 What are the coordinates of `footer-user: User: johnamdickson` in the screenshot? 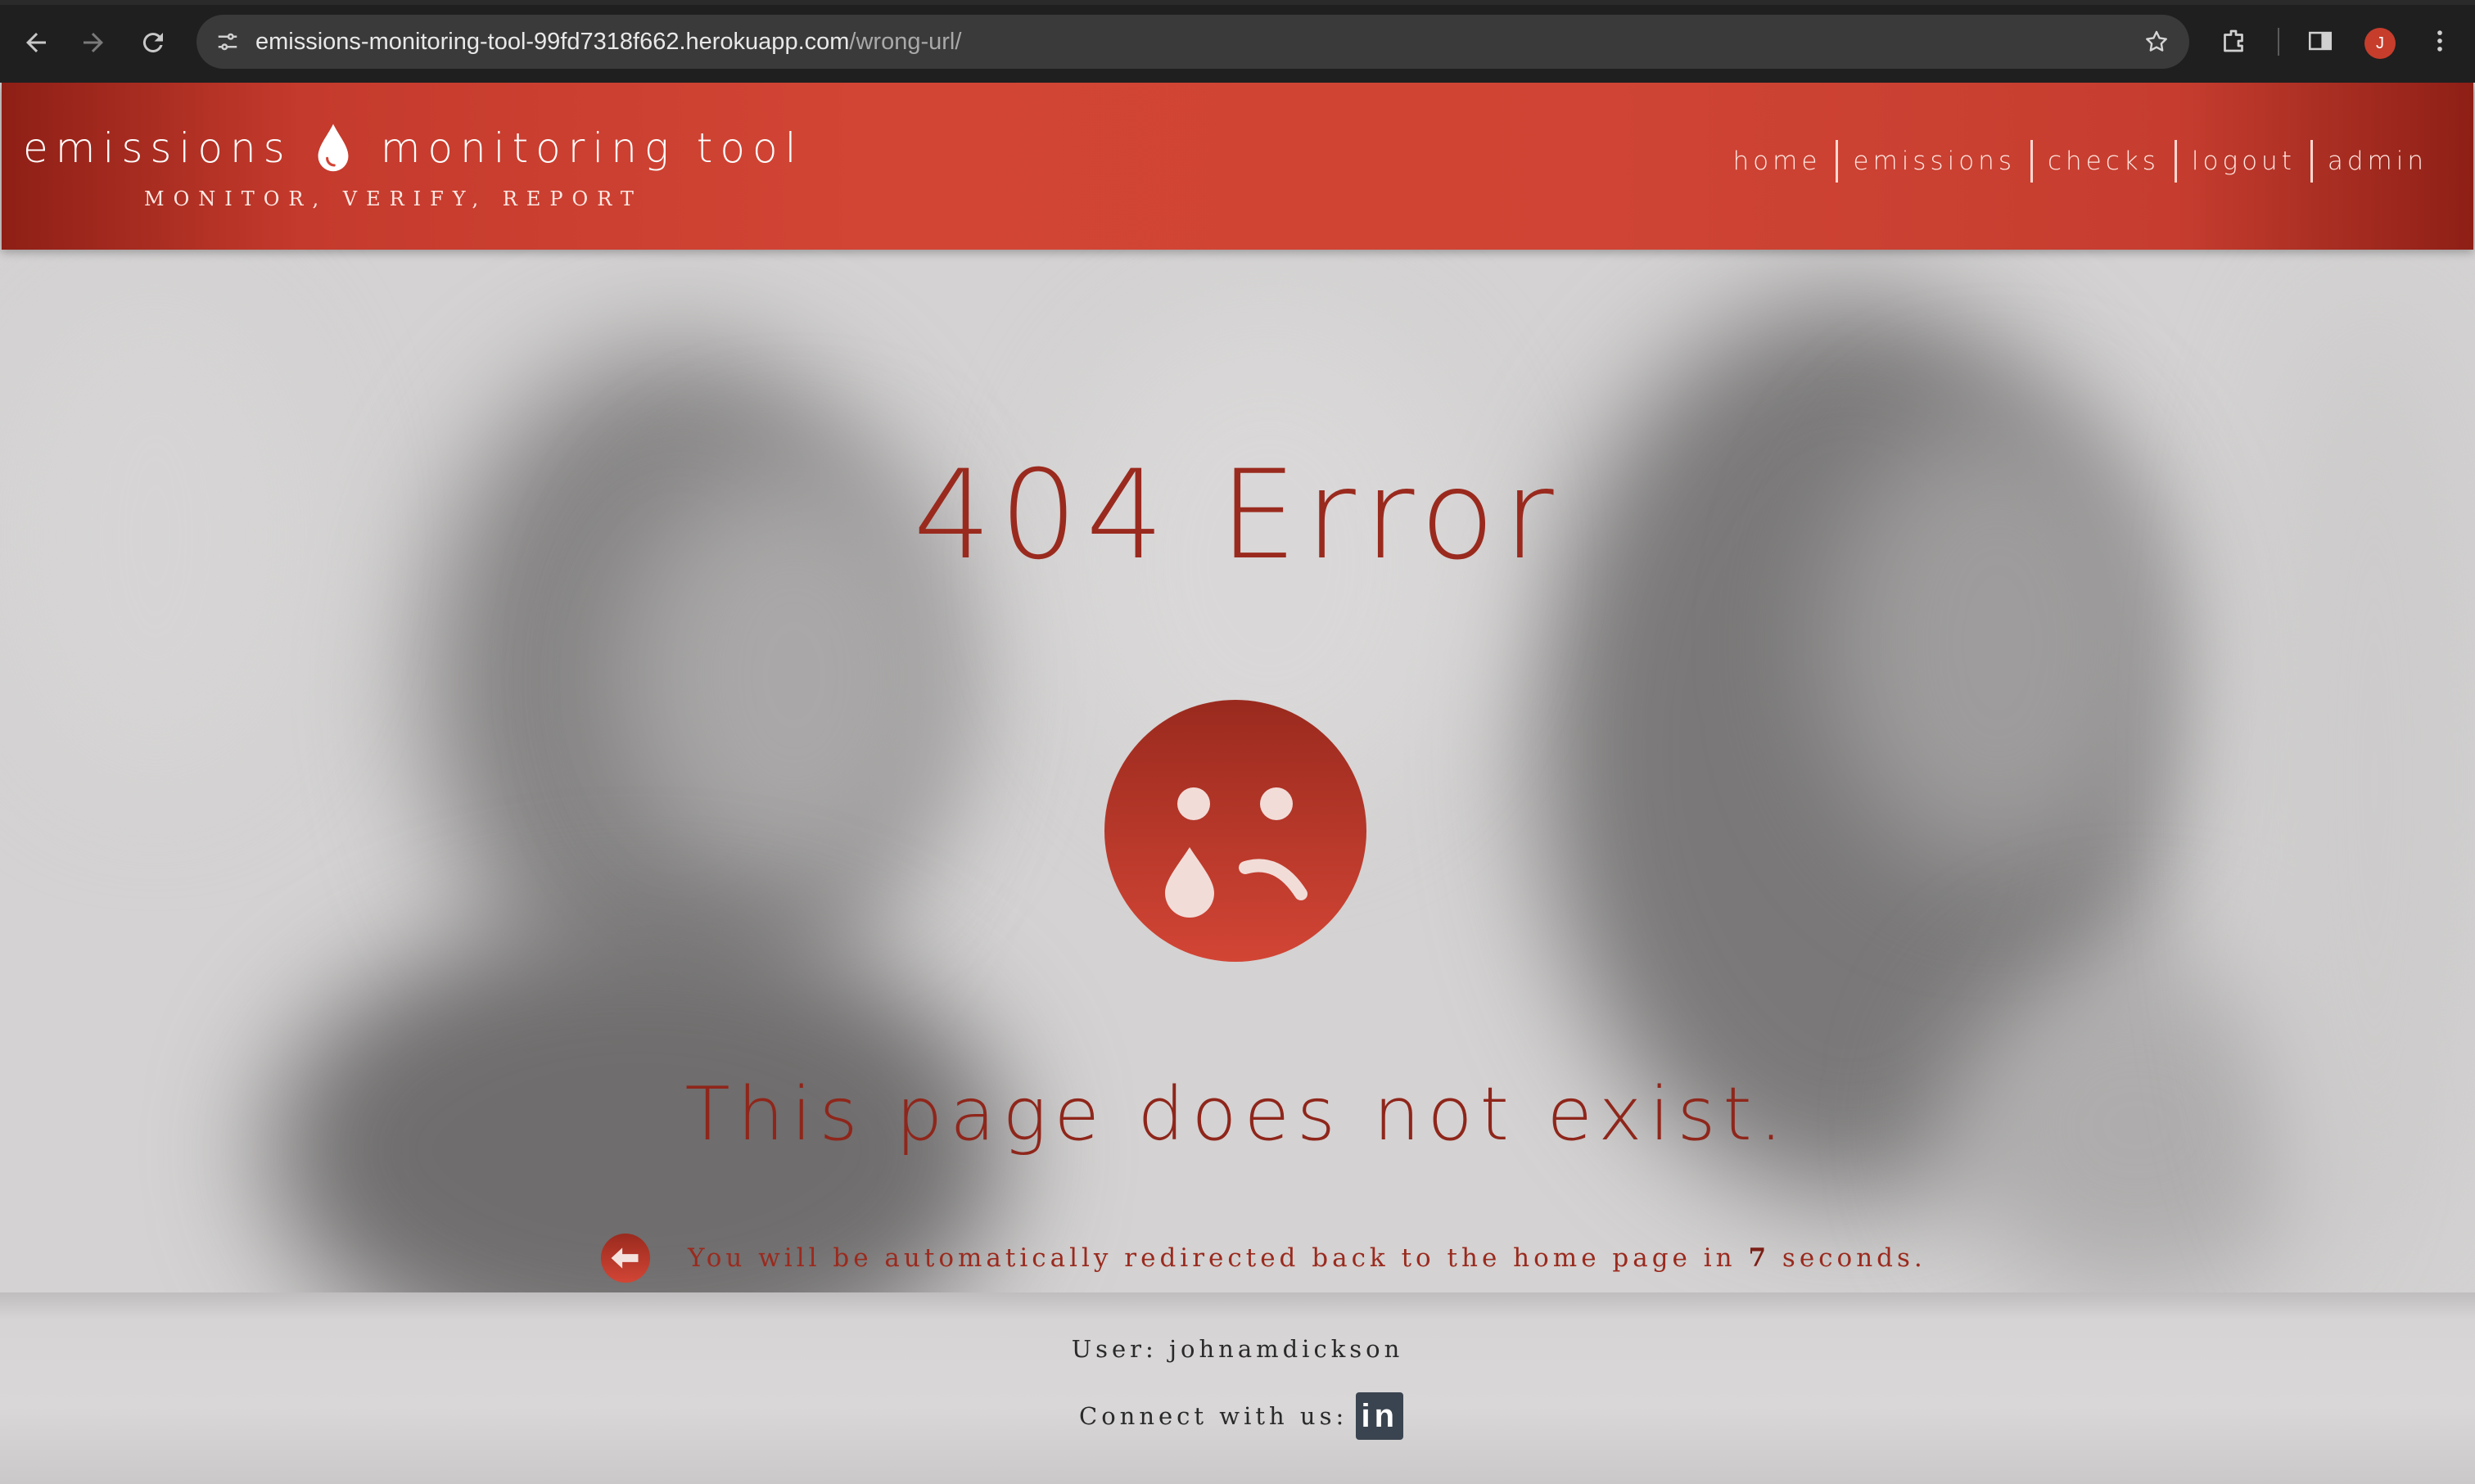 It's located at (1238, 1349).